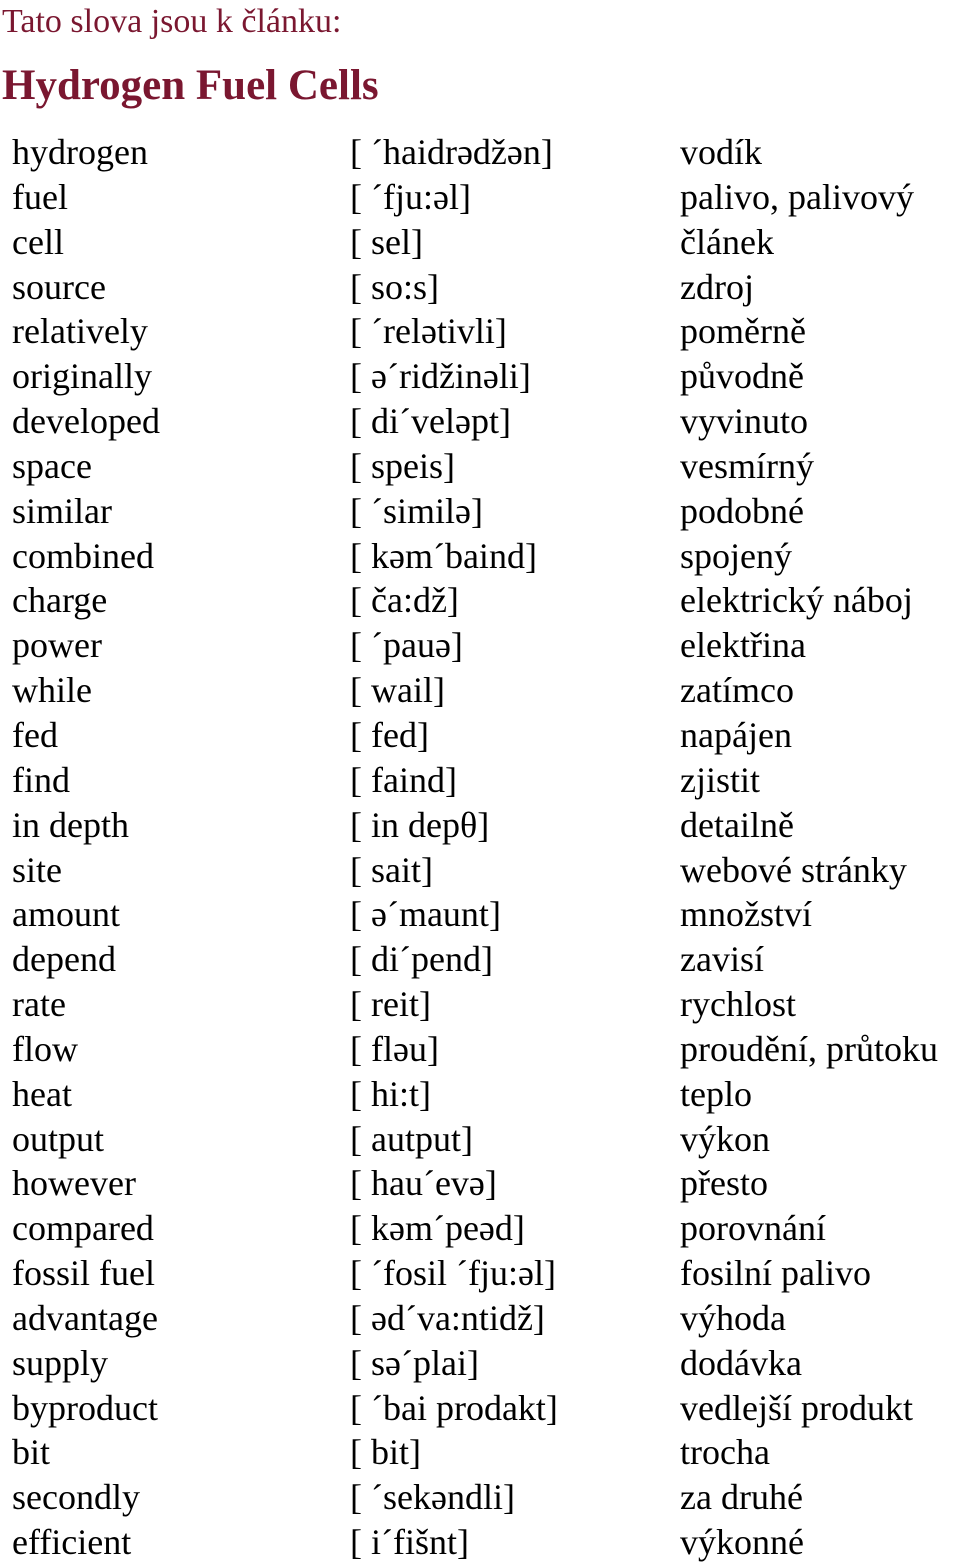  Describe the element at coordinates (42, 1093) in the screenshot. I see `english-word: heat` at that location.